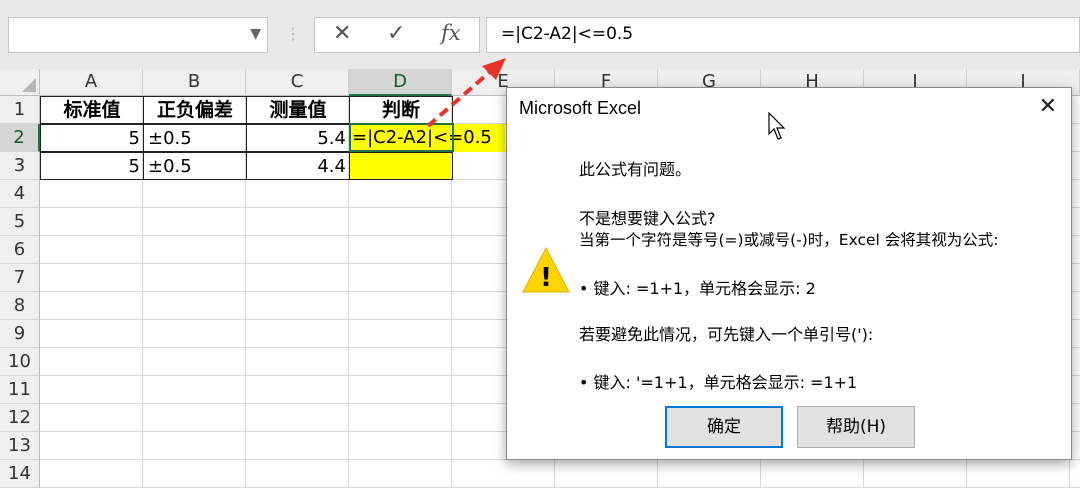 Image resolution: width=1080 pixels, height=488 pixels. I want to click on cell-b2: ±0.5, so click(195, 138).